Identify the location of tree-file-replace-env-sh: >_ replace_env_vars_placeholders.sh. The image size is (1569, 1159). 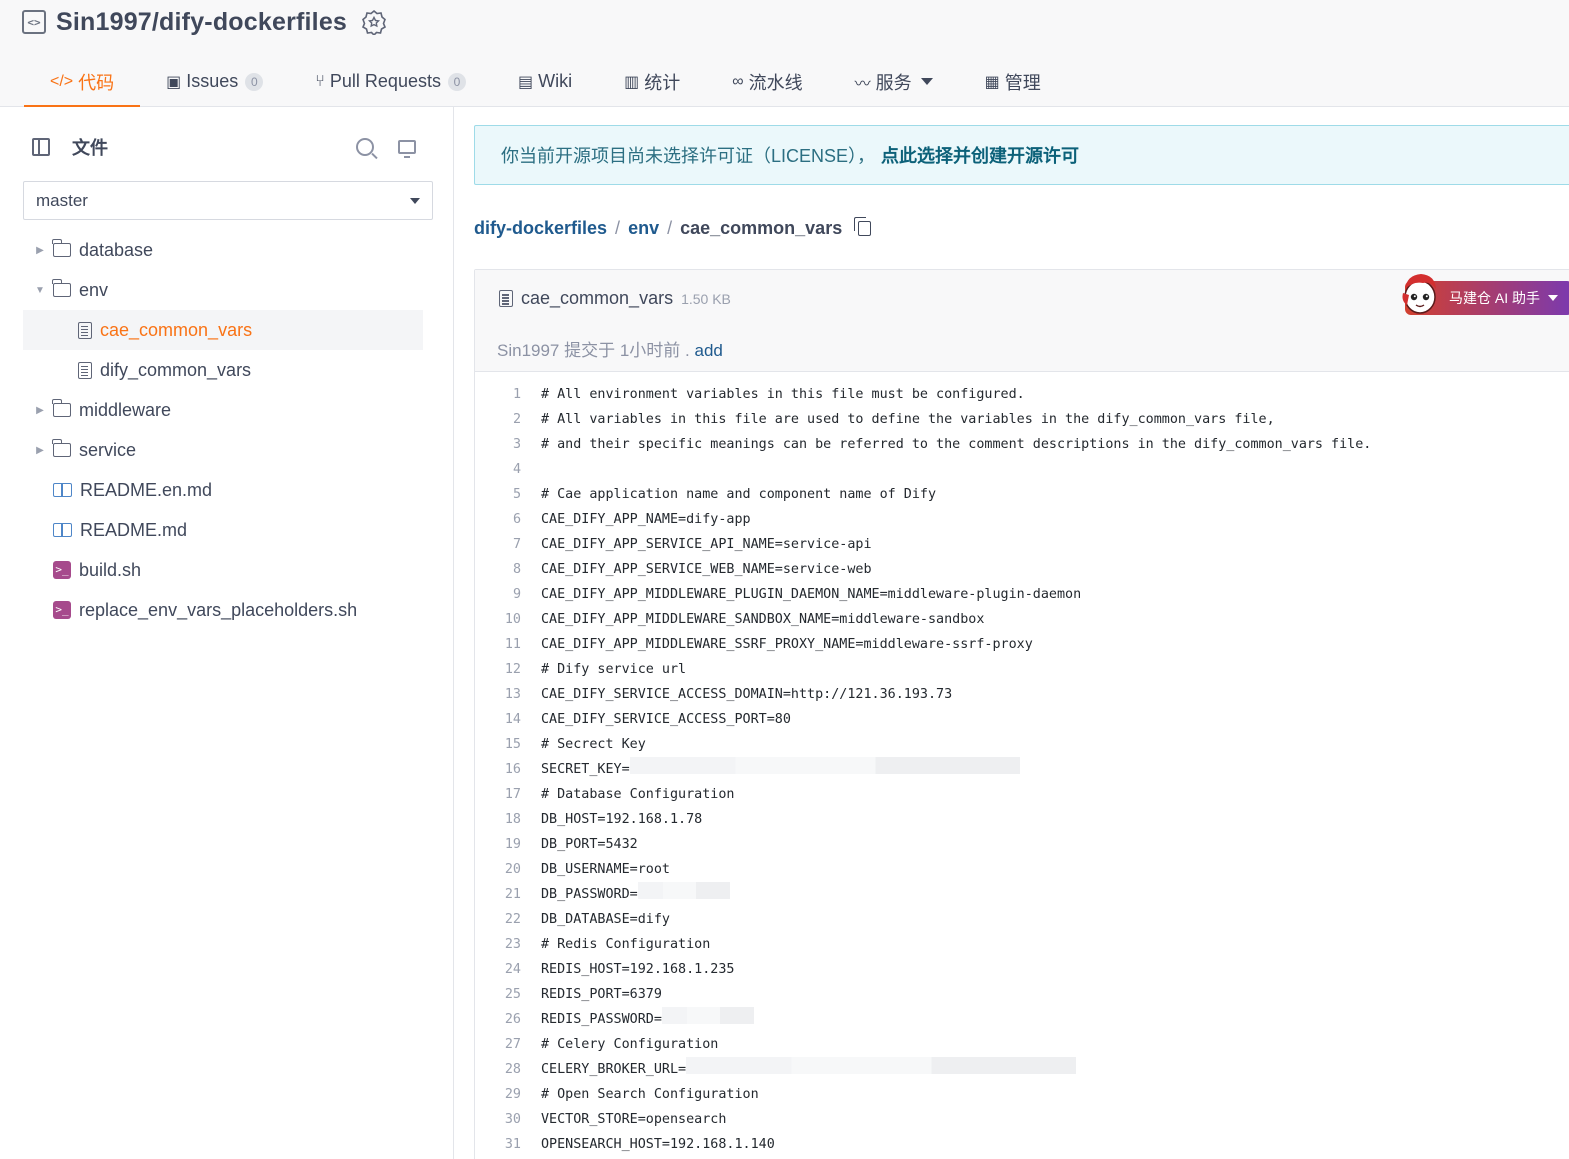
(223, 610).